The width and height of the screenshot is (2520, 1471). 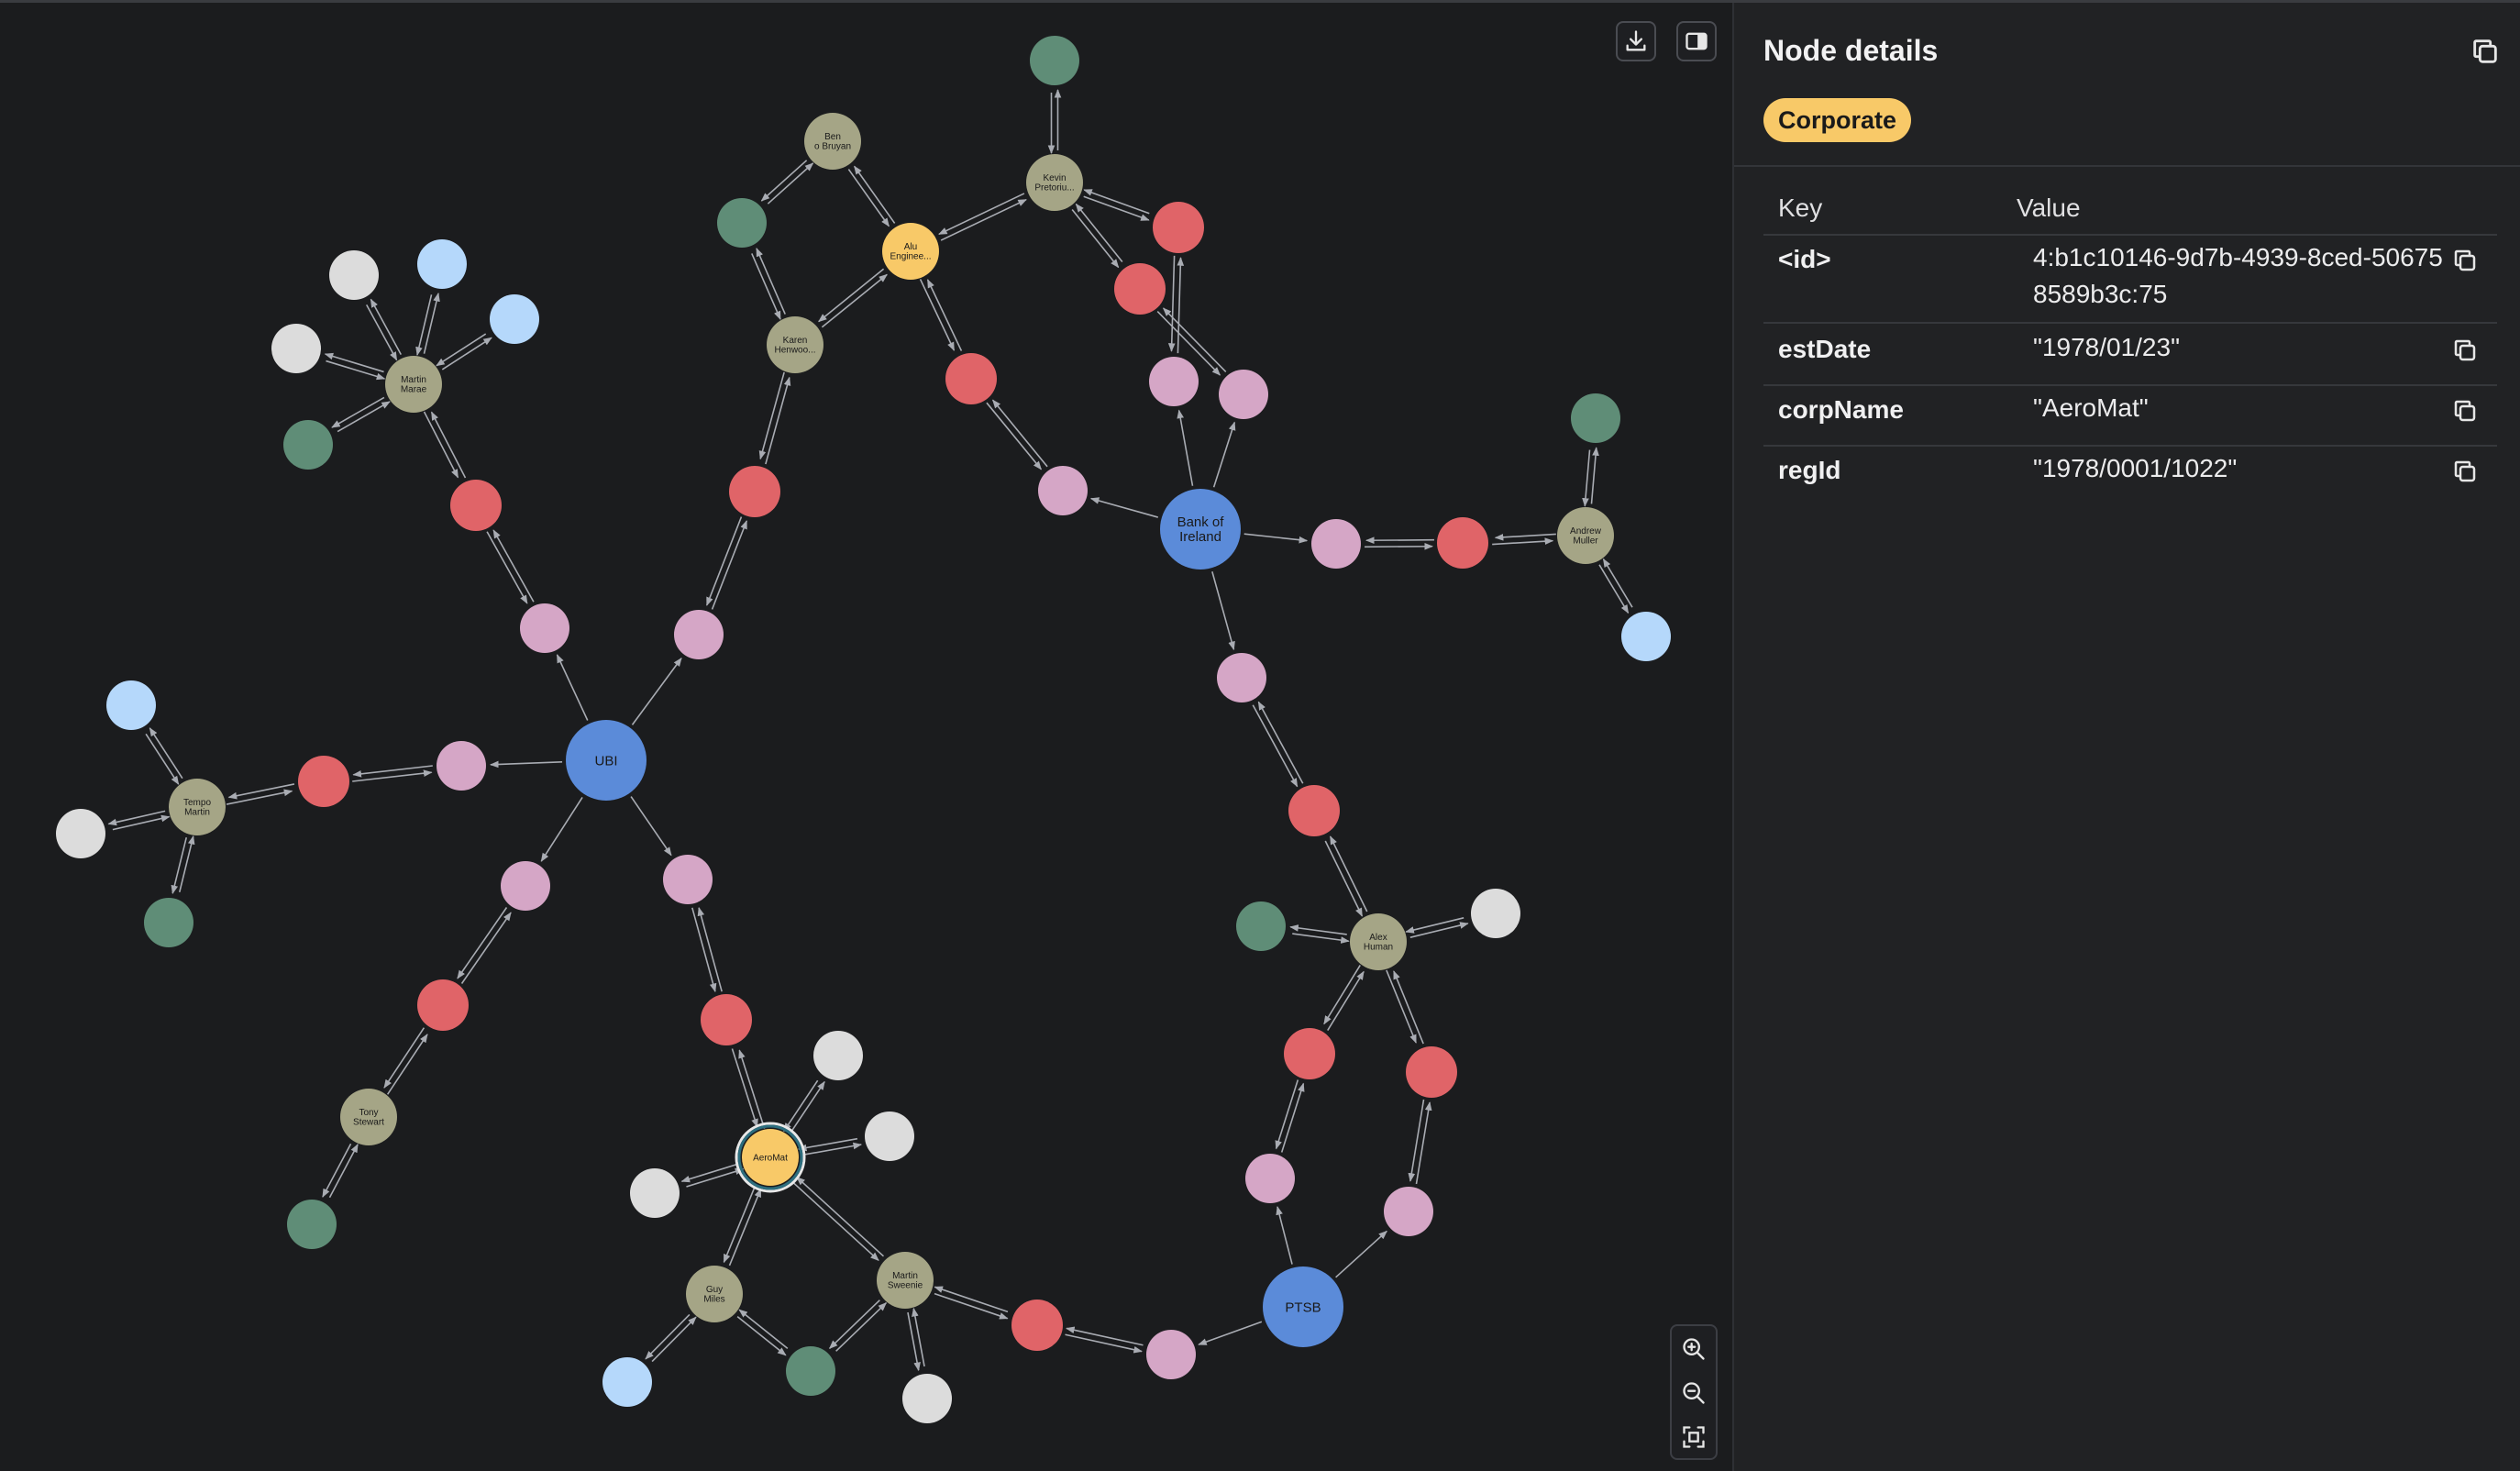 What do you see at coordinates (2486, 52) in the screenshot?
I see `copy-all-button` at bounding box center [2486, 52].